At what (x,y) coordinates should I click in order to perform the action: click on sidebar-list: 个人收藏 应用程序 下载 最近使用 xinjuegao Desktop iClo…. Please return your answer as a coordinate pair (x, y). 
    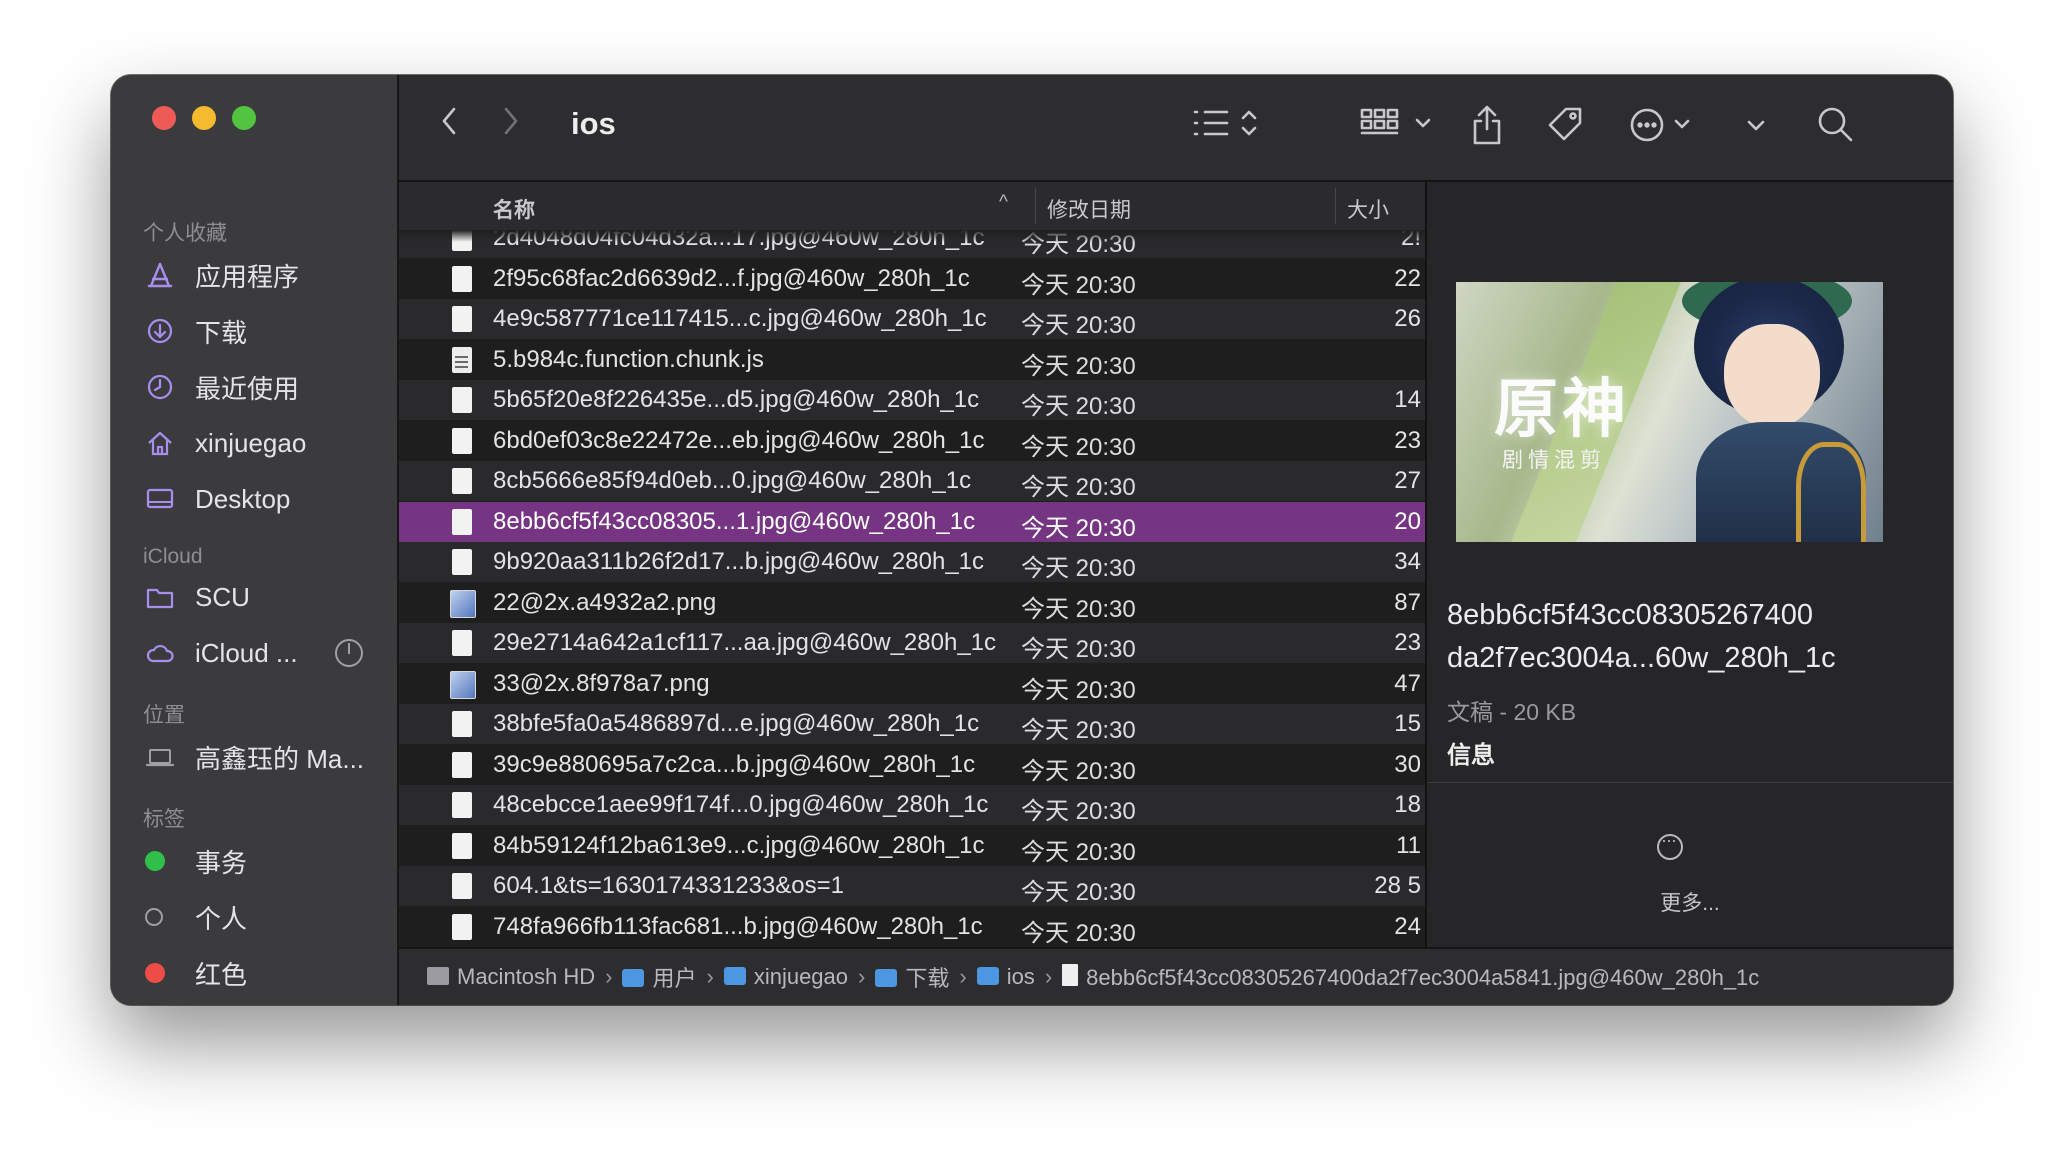
    Looking at the image, I should click on (254, 592).